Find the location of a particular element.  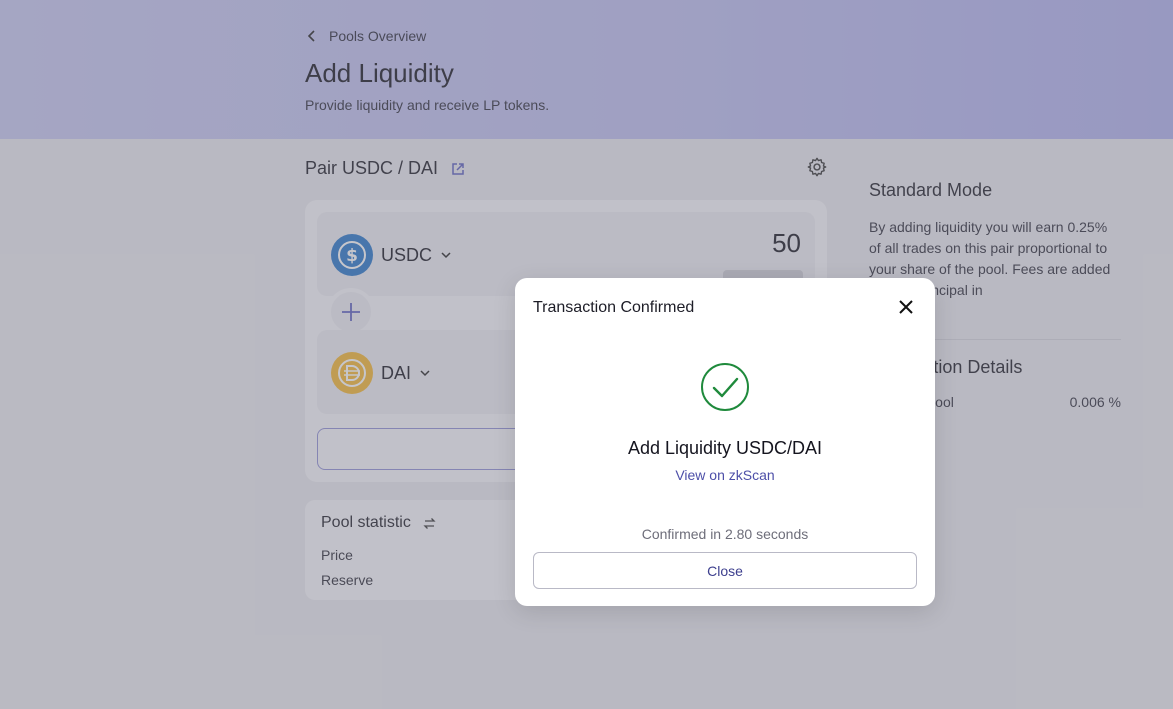

confirmation-time: Confirmed in 2.80 seconds is located at coordinates (725, 534).